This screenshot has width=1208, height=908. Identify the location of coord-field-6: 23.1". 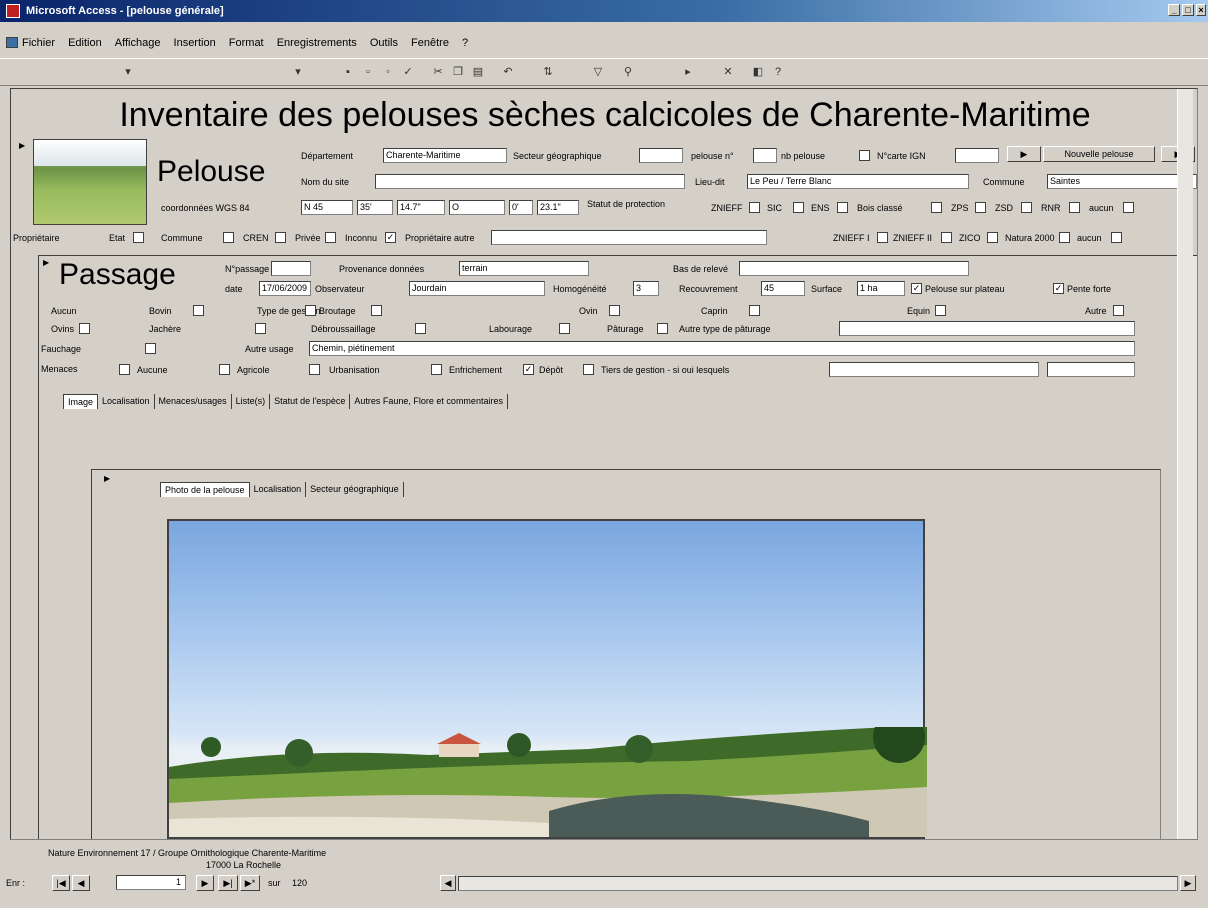
(558, 207).